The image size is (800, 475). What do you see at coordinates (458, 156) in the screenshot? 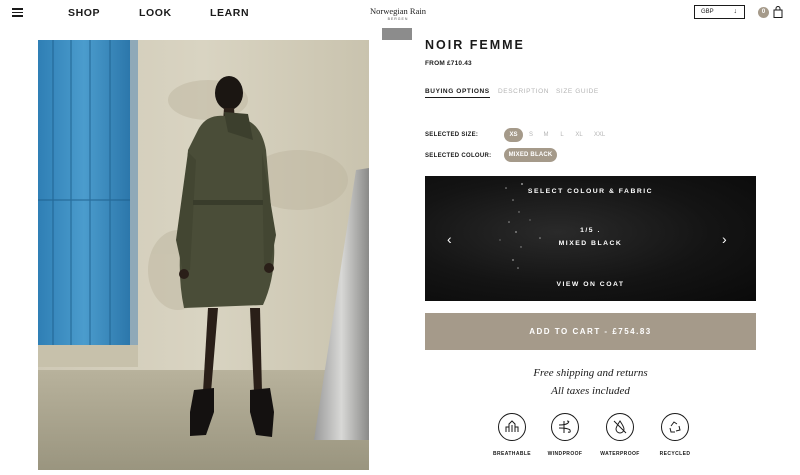
I see `selected-colour-label: SELECTED COLOUR:` at bounding box center [458, 156].